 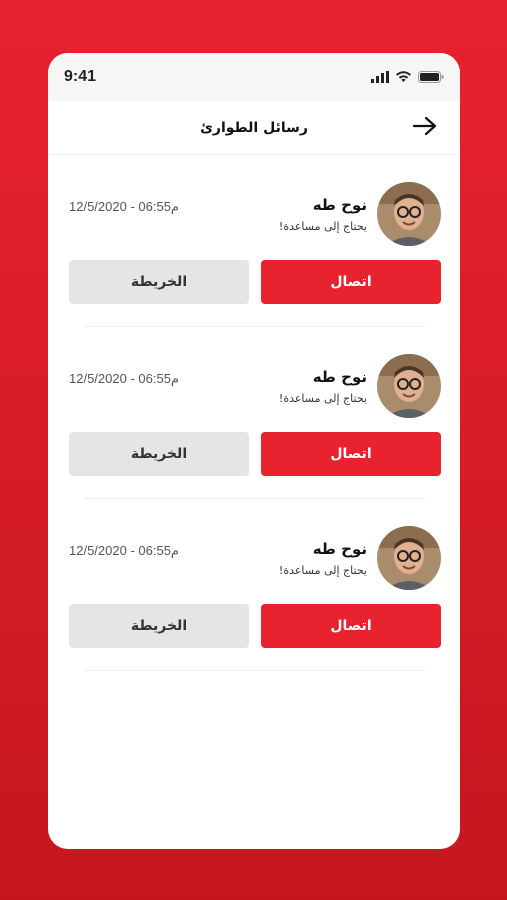 I want to click on arrow-right-icon, so click(x=424, y=128).